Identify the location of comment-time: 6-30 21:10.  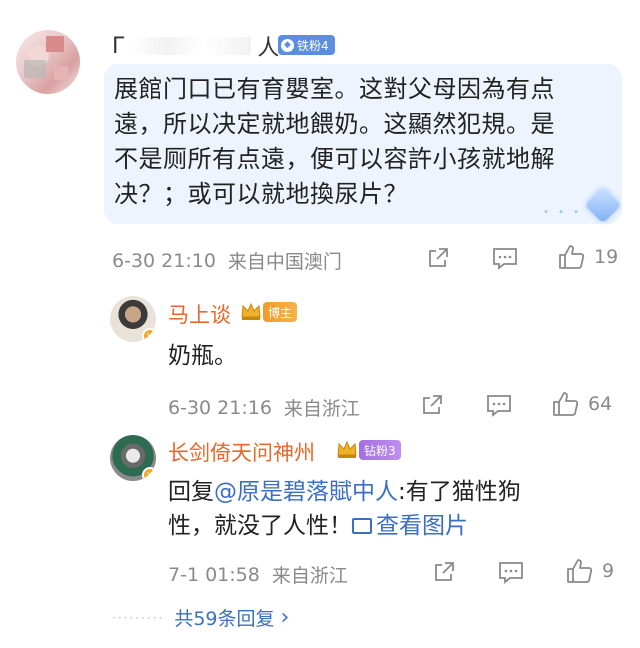
(164, 260).